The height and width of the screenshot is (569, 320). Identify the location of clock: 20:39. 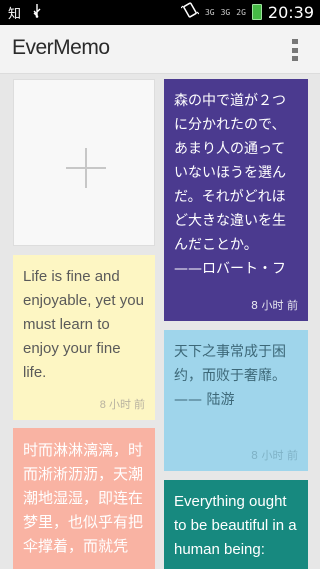
(290, 12).